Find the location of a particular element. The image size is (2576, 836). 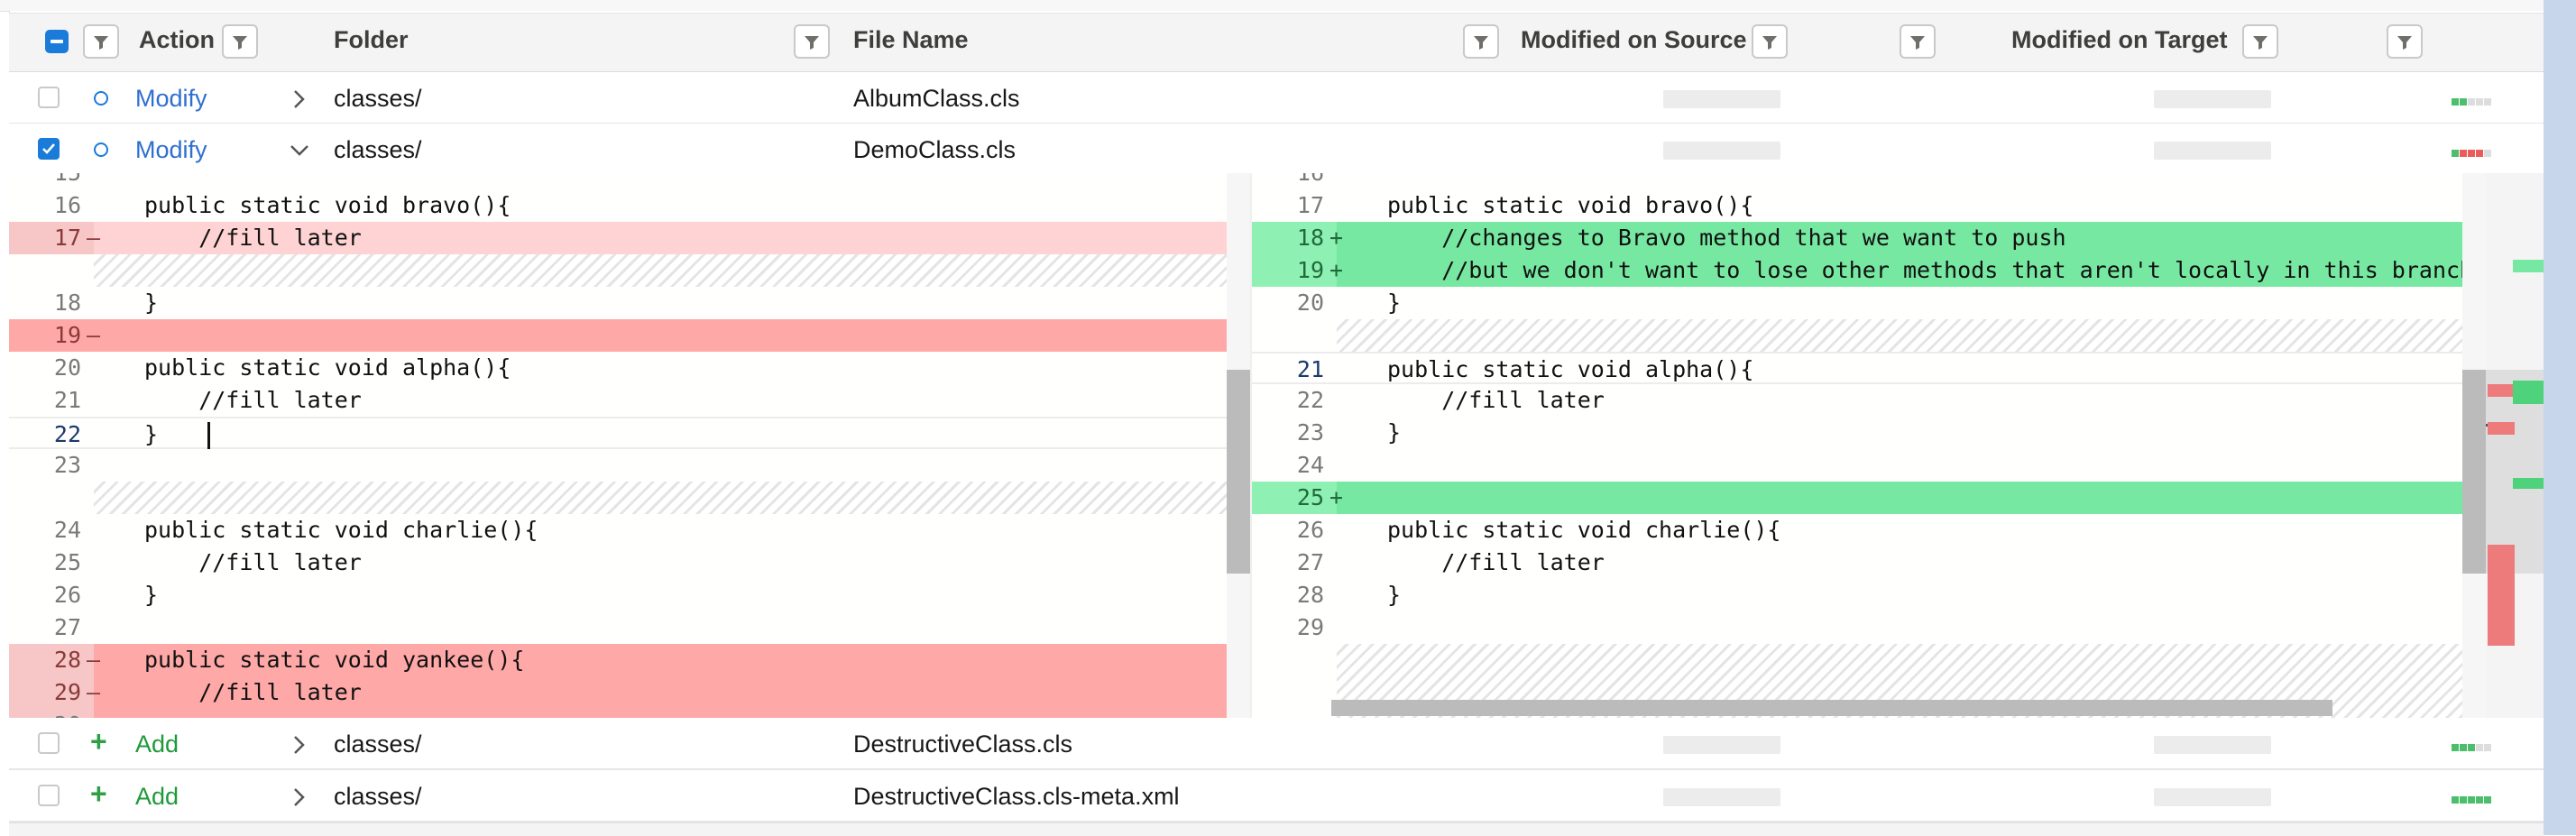

deleted-line: 17— //fill later is located at coordinates (618, 238).